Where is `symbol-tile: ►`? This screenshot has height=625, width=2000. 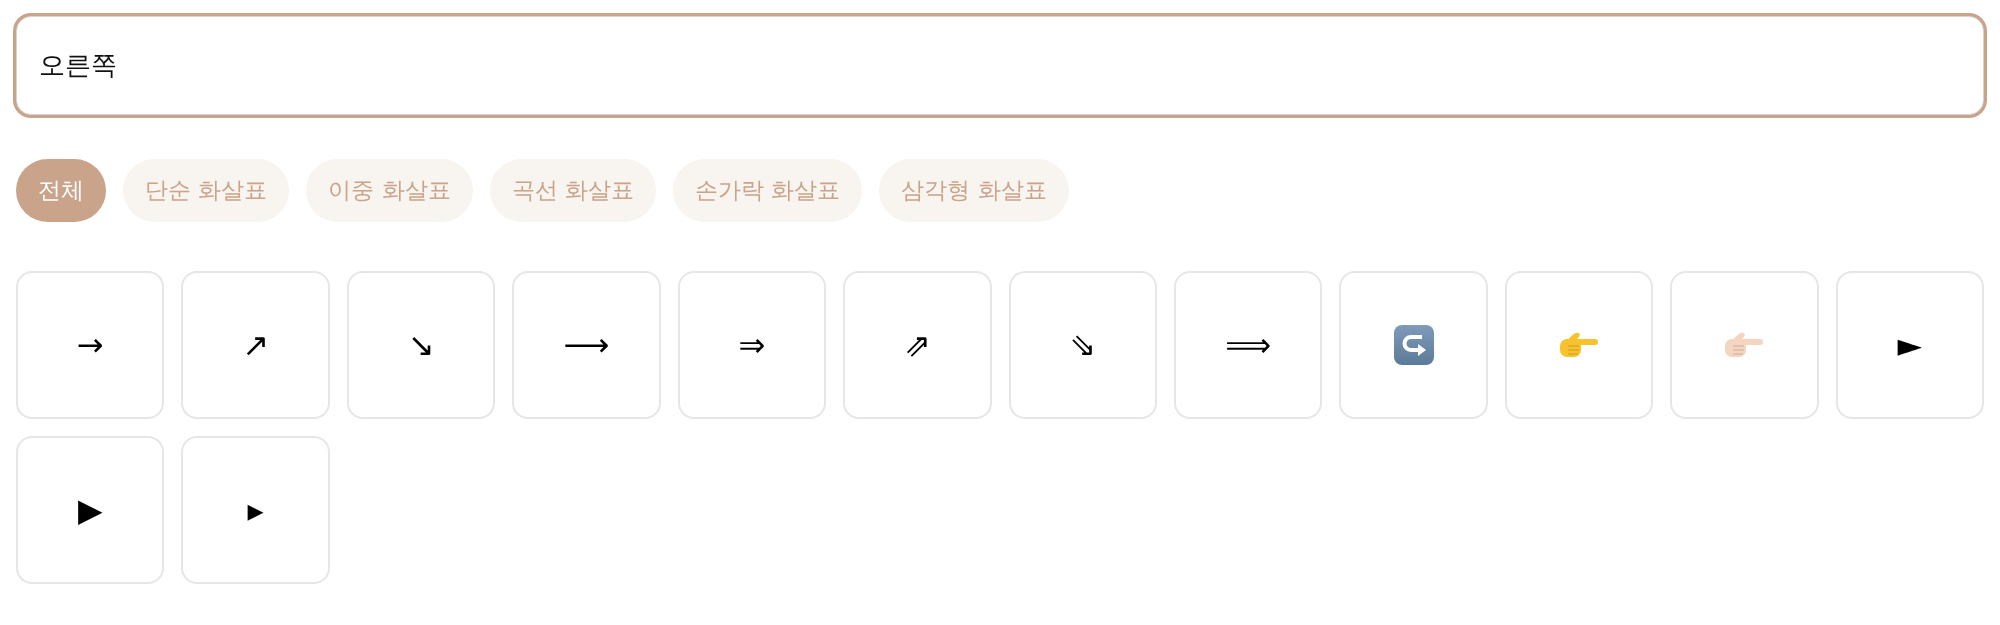 symbol-tile: ► is located at coordinates (1909, 345).